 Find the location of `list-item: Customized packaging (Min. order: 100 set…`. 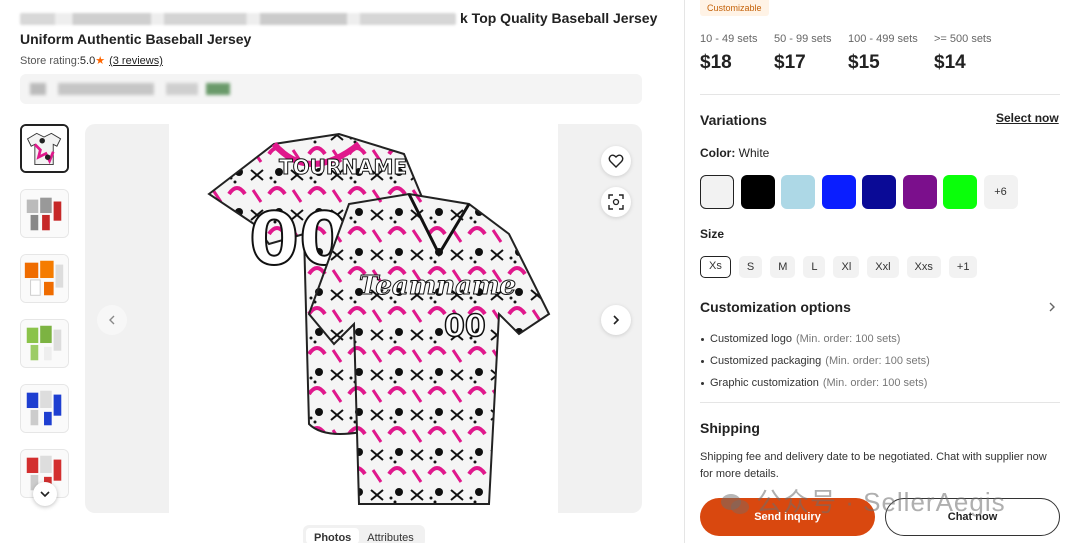

list-item: Customized packaging (Min. order: 100 set… is located at coordinates (815, 361).